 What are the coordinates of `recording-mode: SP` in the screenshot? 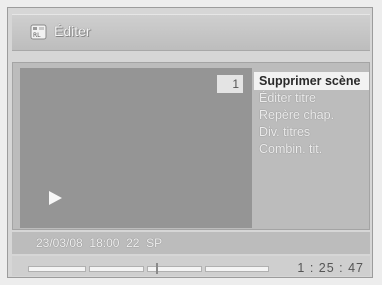 It's located at (154, 243).